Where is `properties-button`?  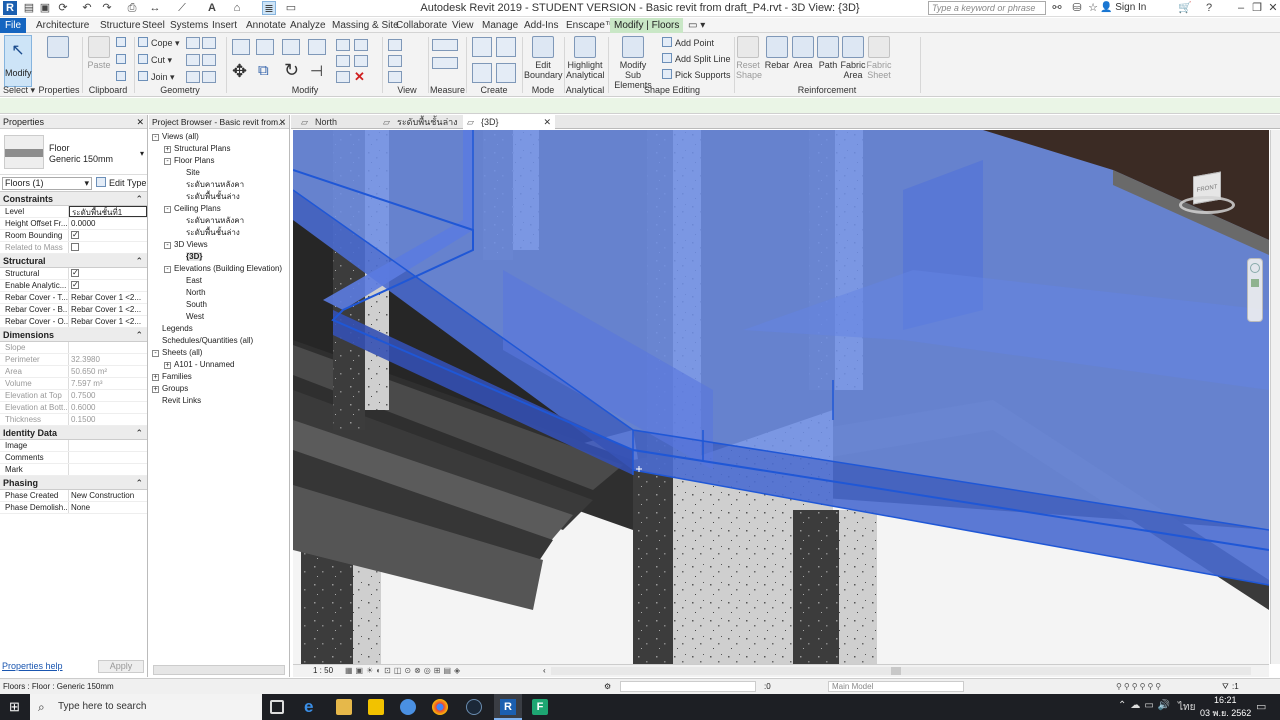 properties-button is located at coordinates (58, 60).